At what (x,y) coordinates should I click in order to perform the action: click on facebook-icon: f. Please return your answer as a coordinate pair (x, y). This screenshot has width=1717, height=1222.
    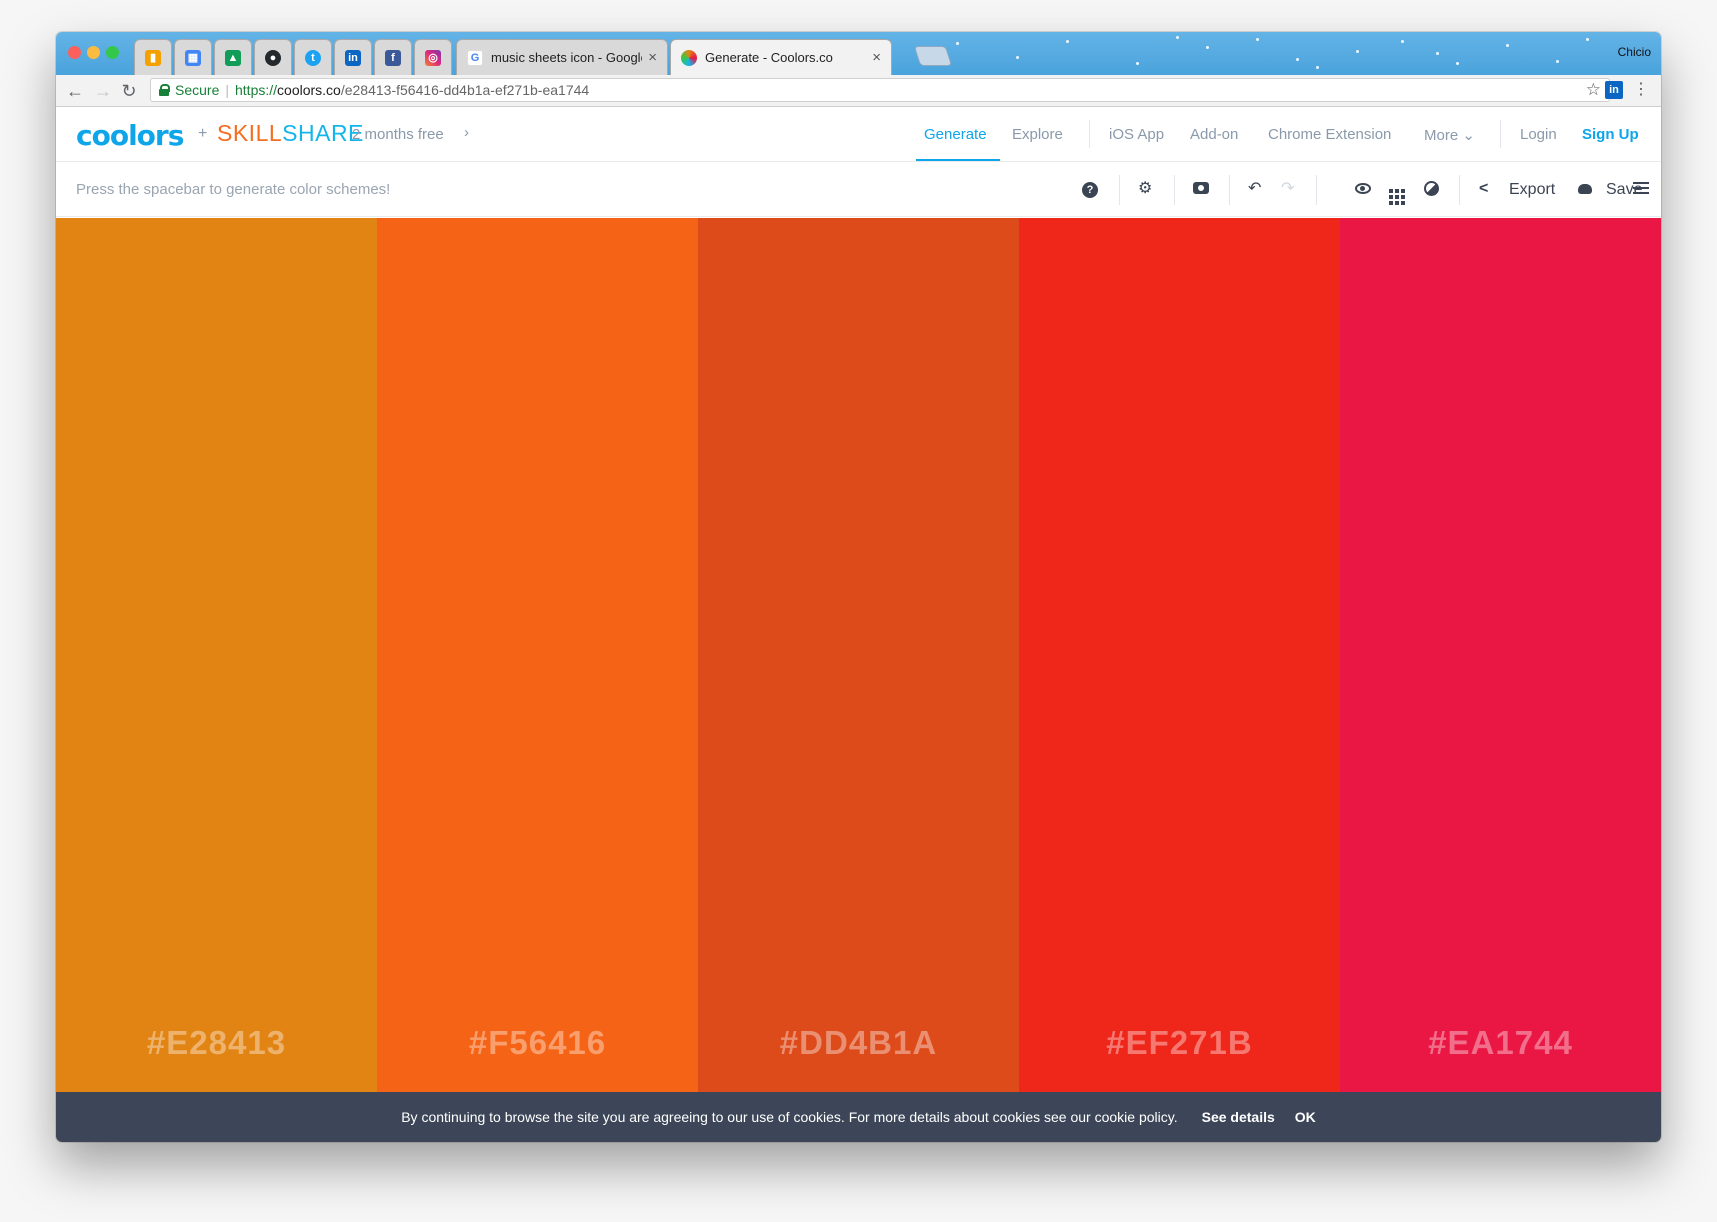
    Looking at the image, I should click on (393, 57).